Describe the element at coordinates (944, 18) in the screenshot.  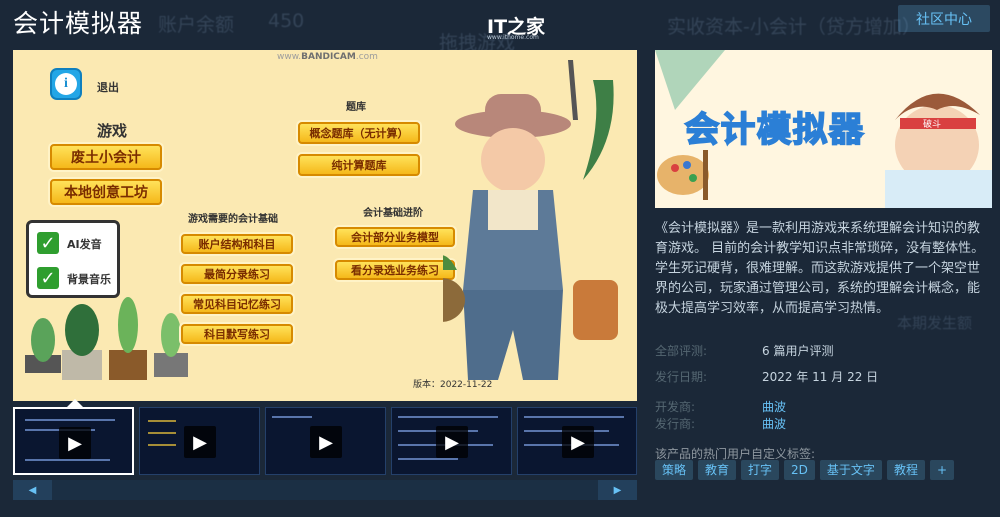
I see `community-hub-button: 社区中心` at that location.